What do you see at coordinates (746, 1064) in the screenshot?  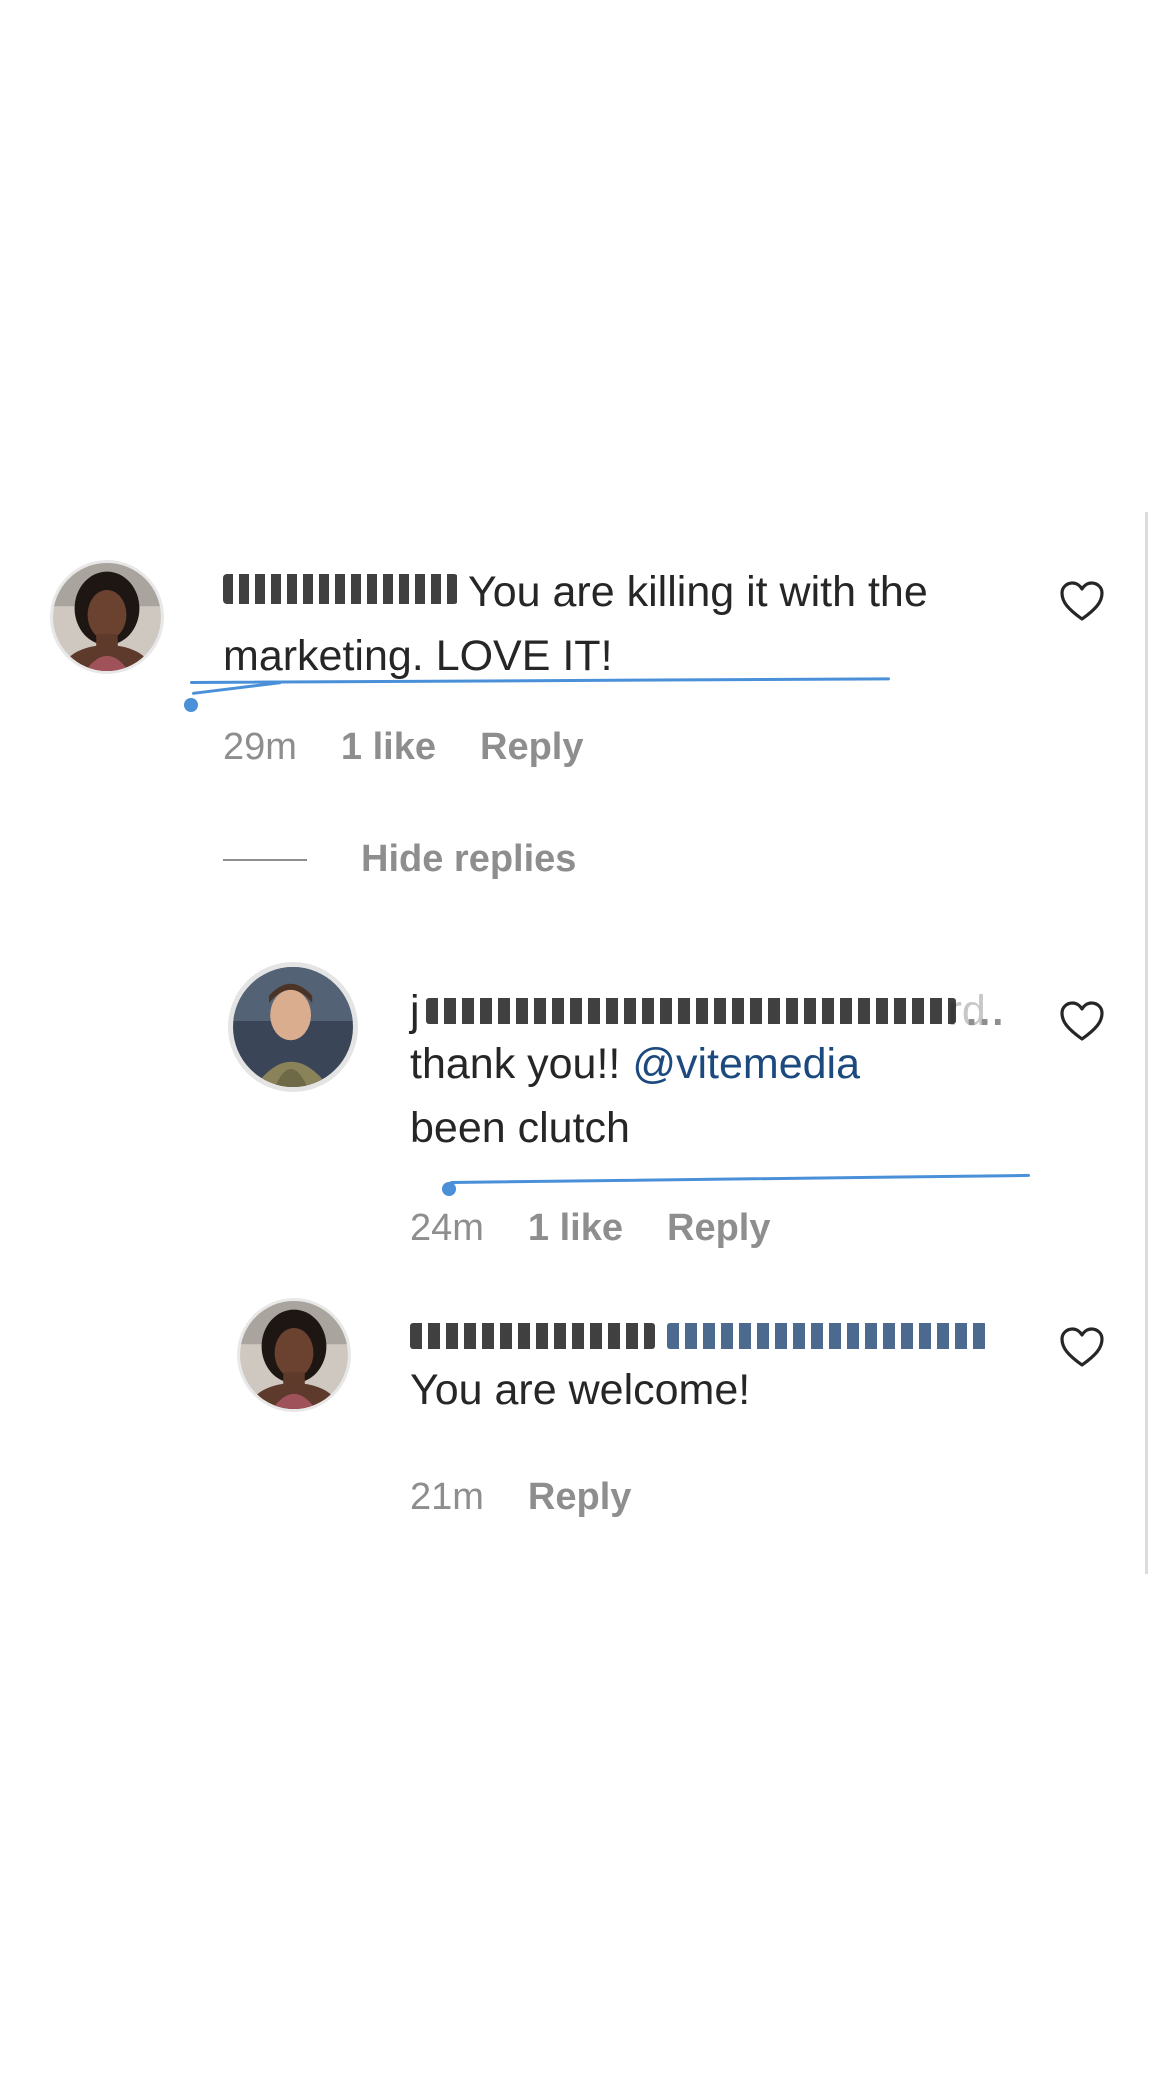 I see `mention-link: @vitemedia` at bounding box center [746, 1064].